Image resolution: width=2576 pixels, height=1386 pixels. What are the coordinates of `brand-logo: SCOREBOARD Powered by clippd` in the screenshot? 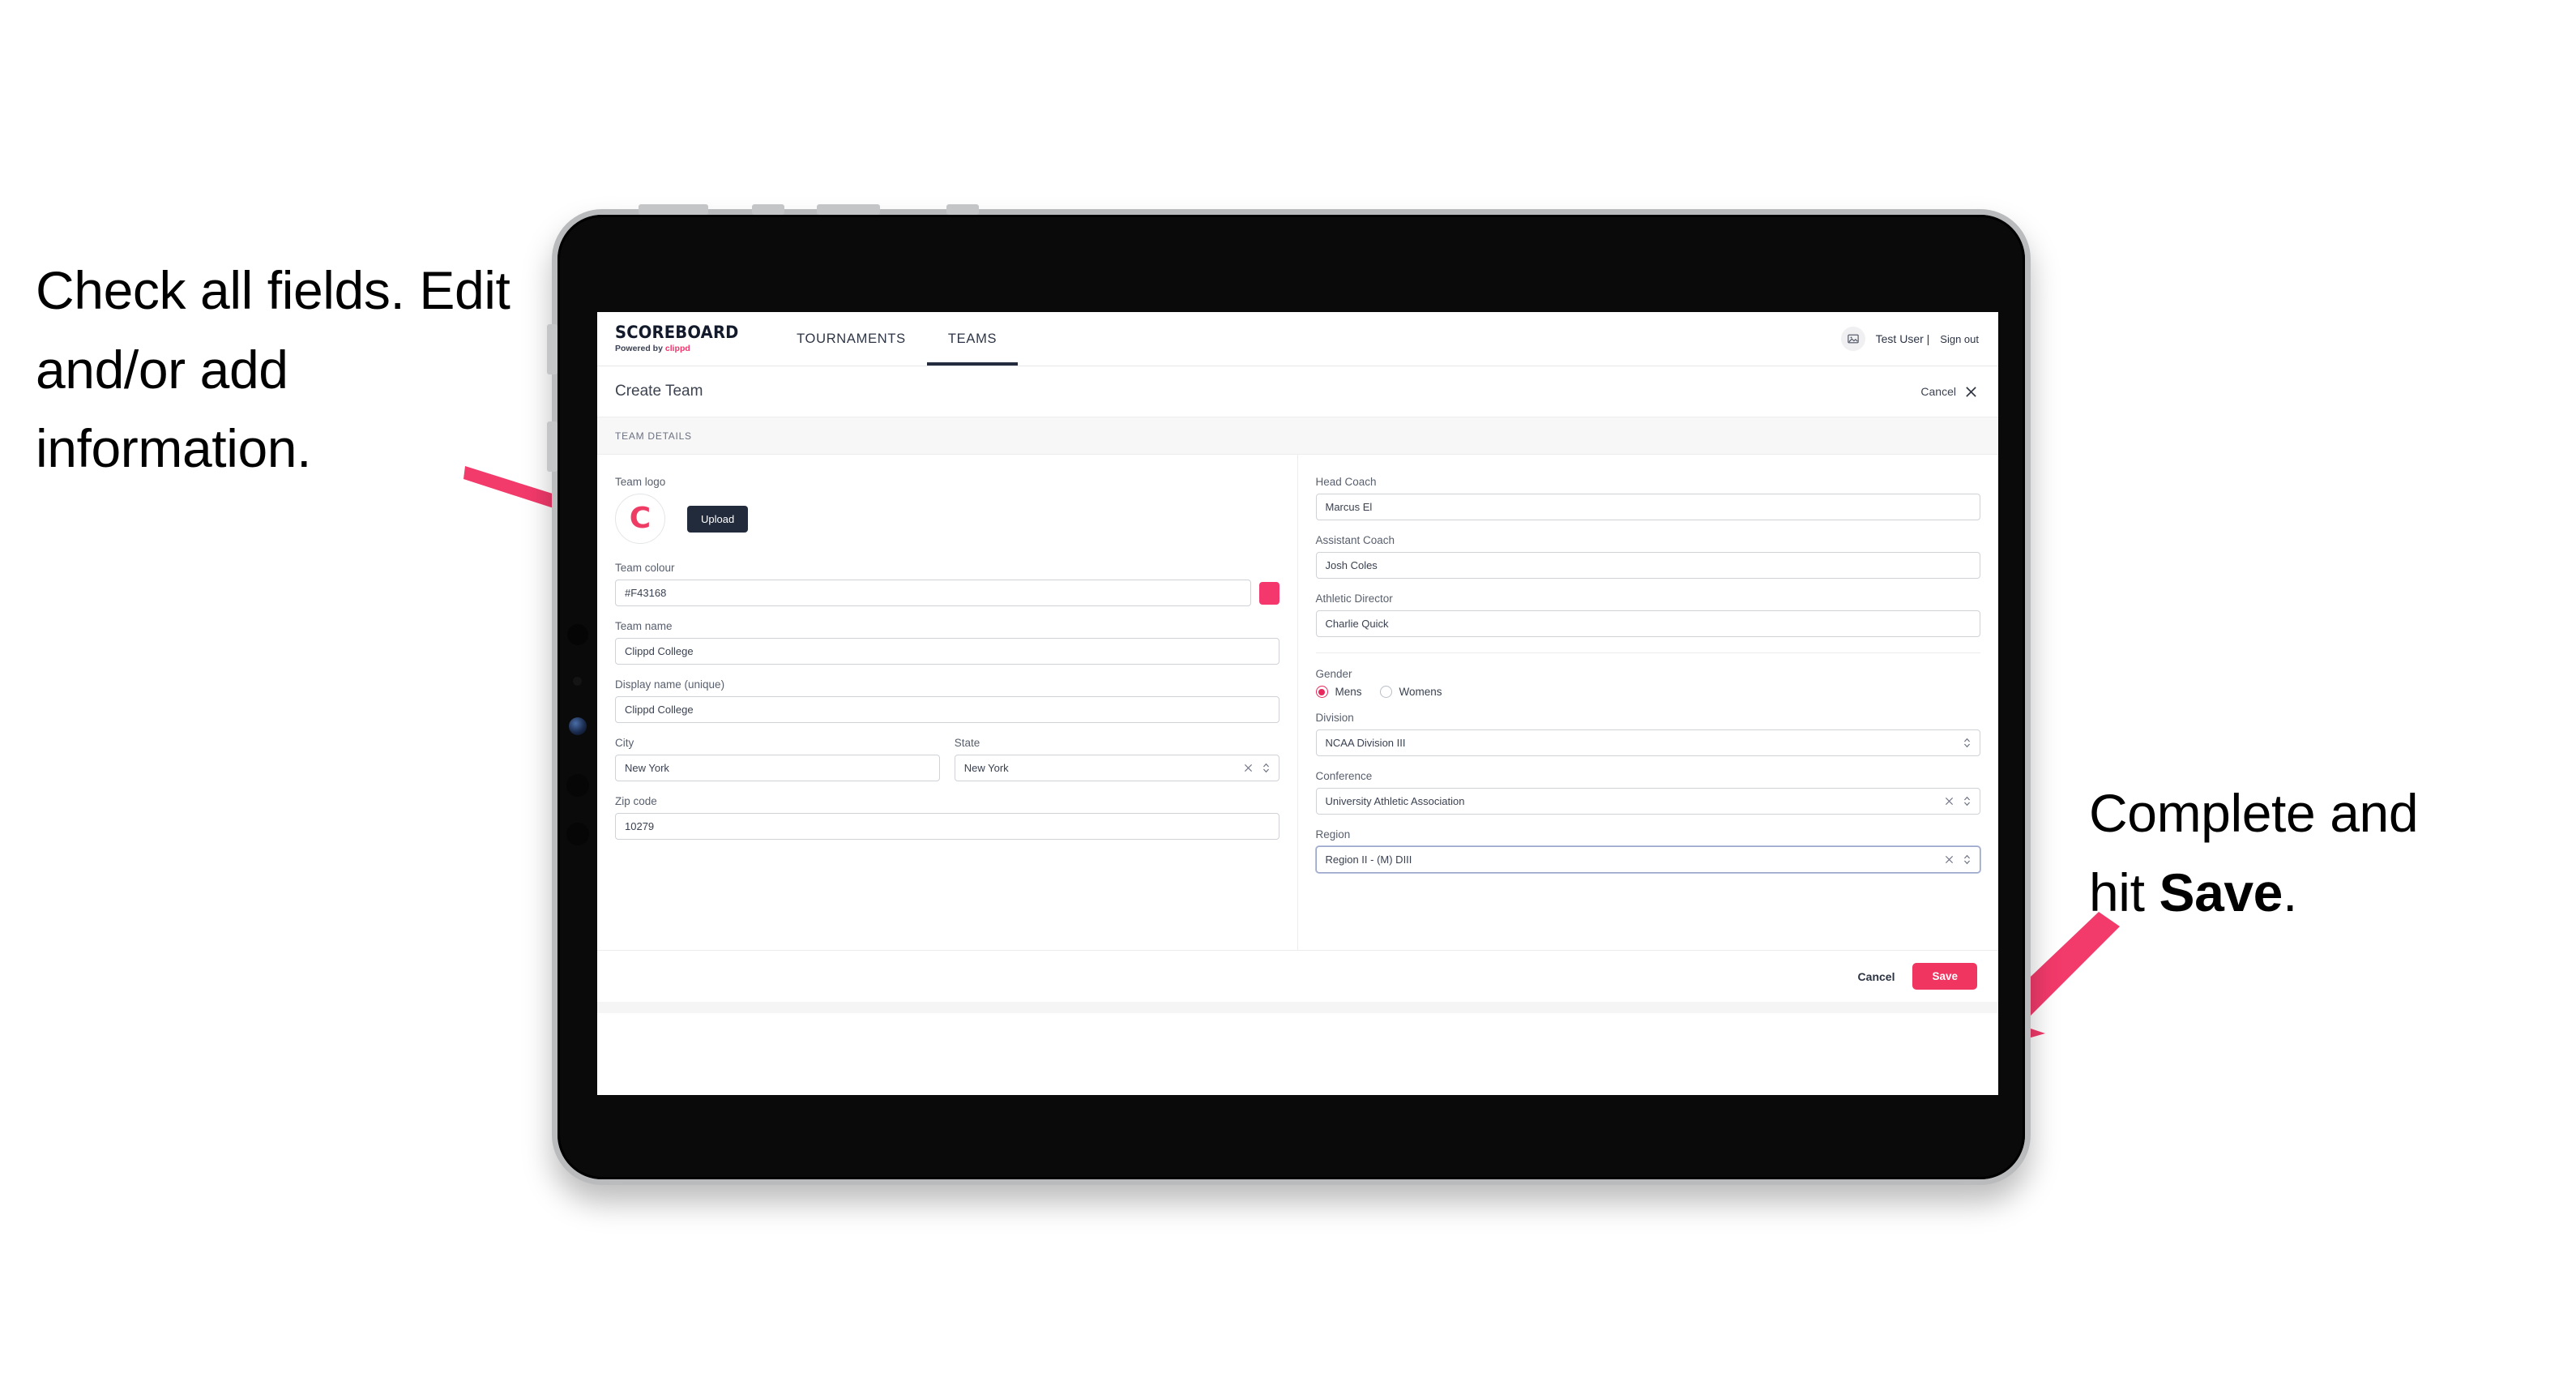 It's located at (686, 339).